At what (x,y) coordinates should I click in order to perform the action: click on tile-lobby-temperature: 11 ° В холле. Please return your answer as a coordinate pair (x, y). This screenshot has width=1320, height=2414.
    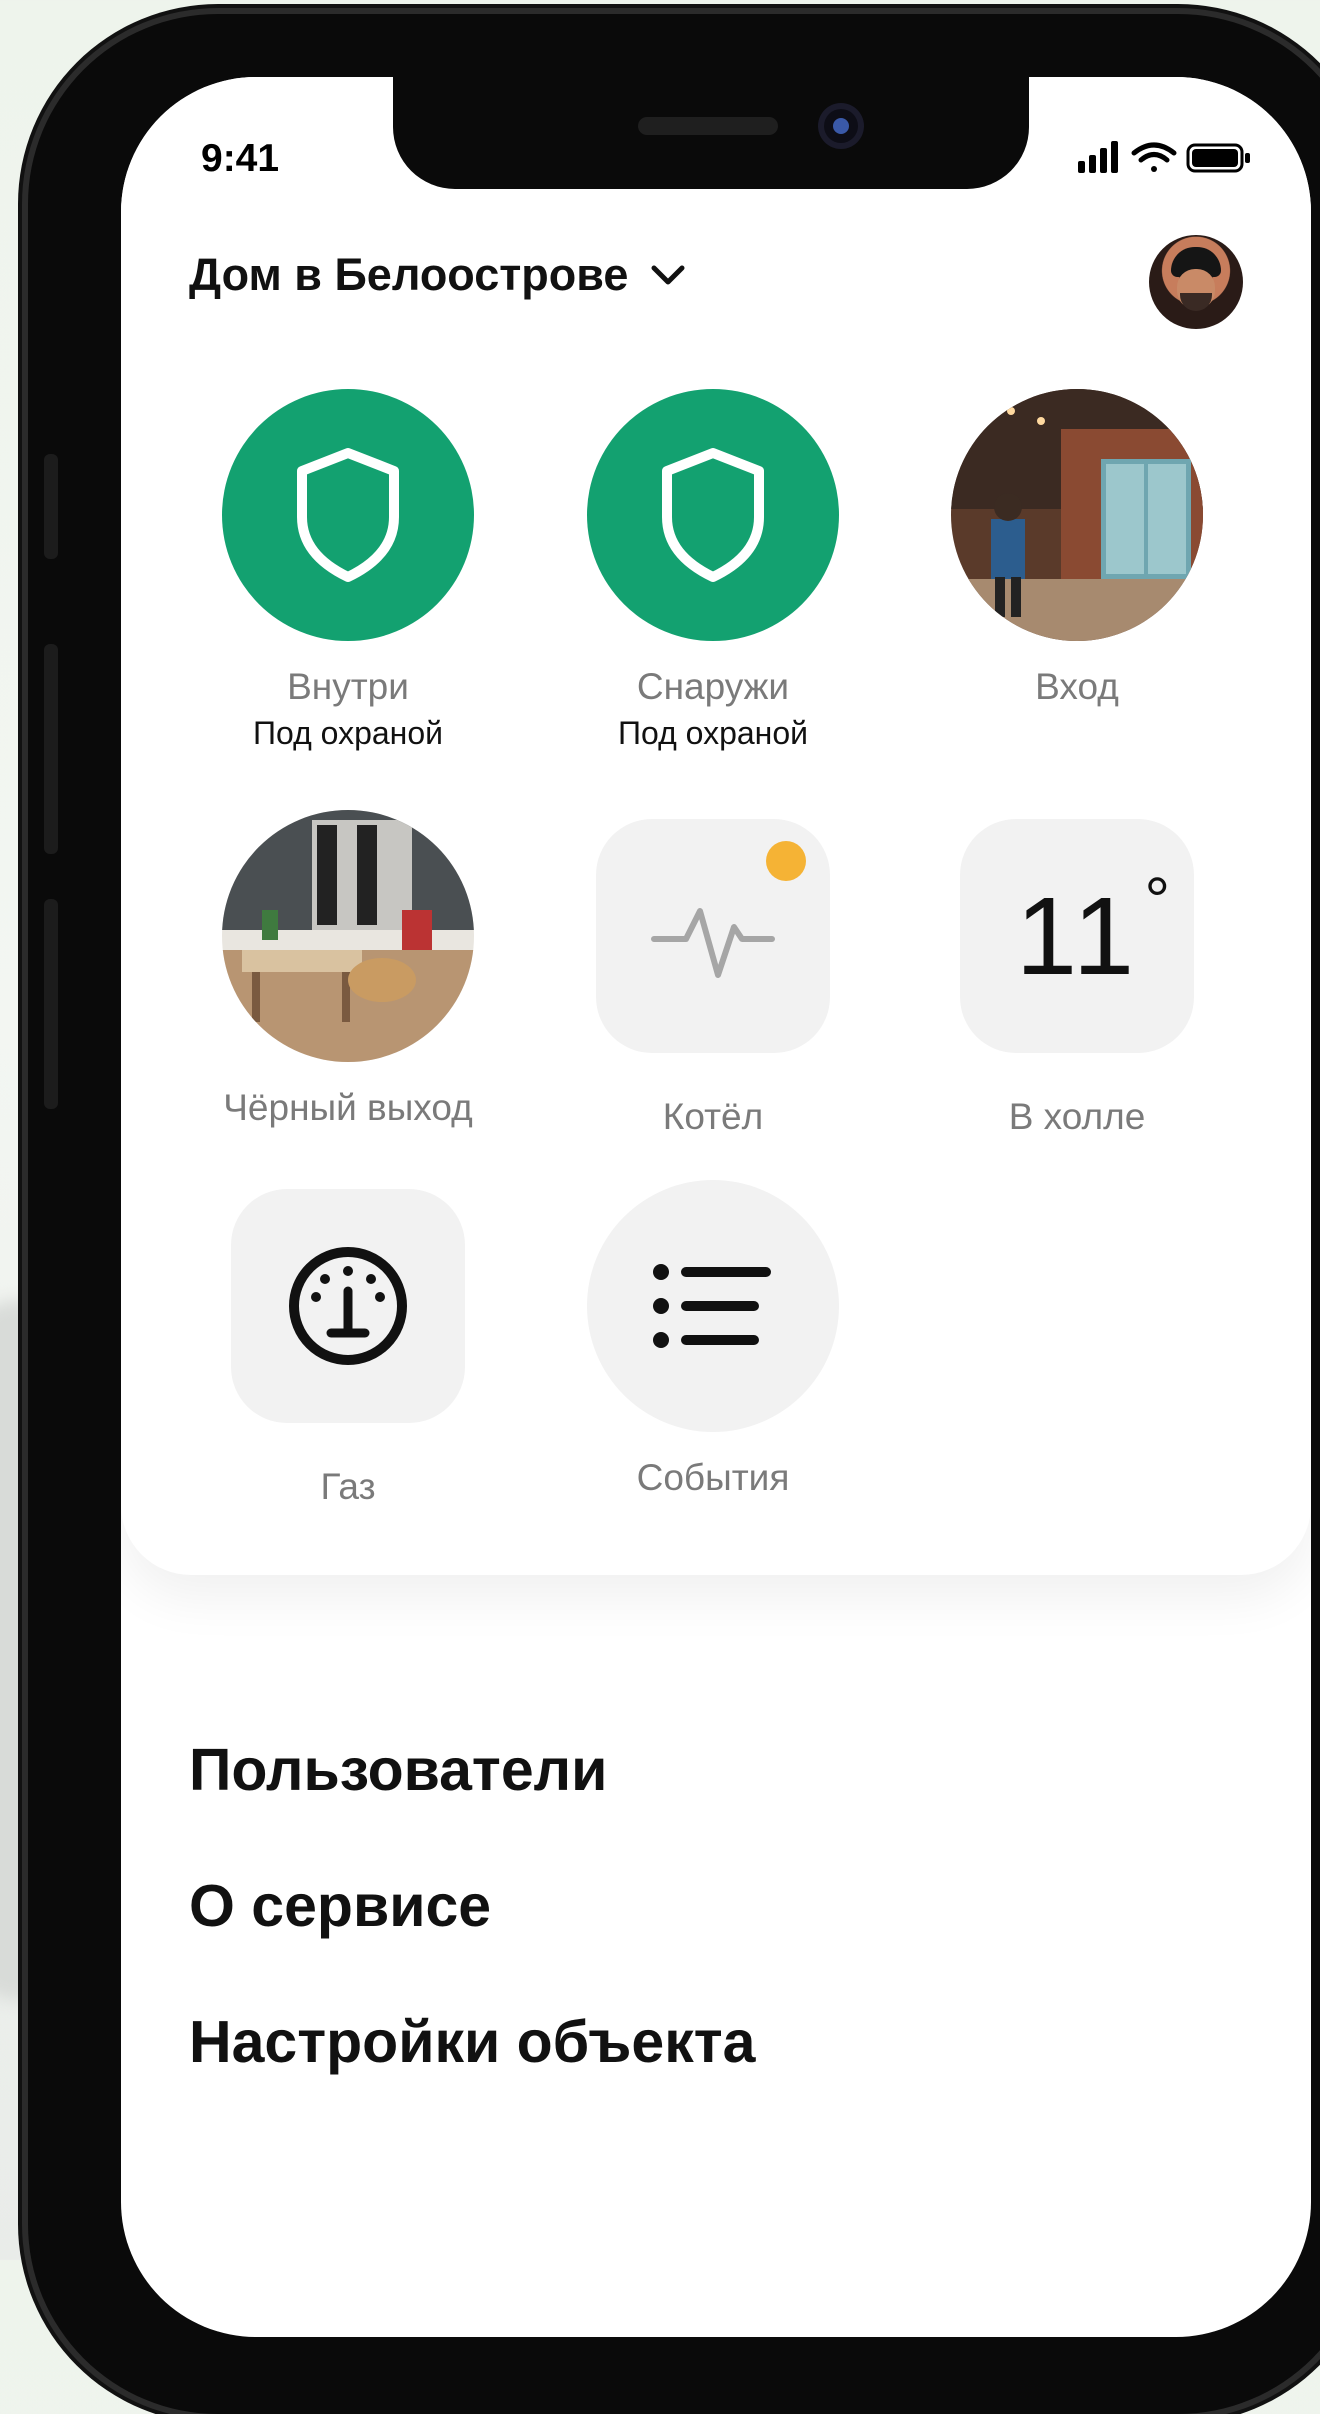
    Looking at the image, I should click on (1077, 974).